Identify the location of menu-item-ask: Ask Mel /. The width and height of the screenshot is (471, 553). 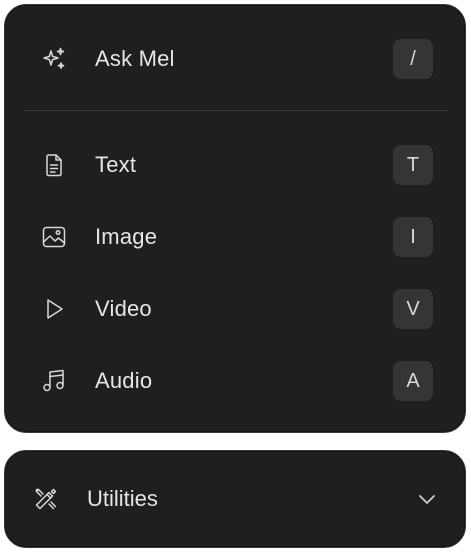
(235, 59).